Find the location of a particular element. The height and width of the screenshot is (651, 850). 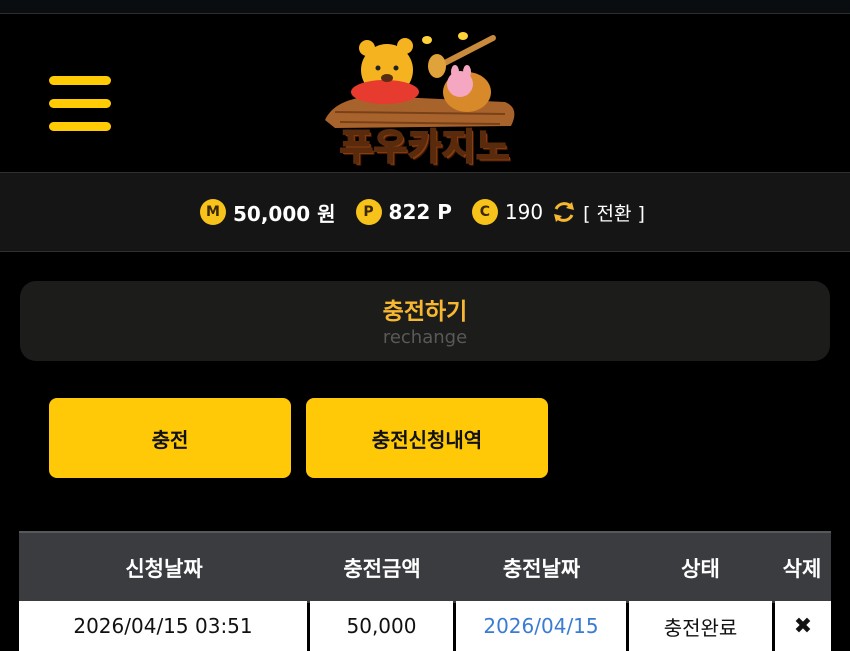

column-header-charge-date: 충전날짜 is located at coordinates (541, 569).